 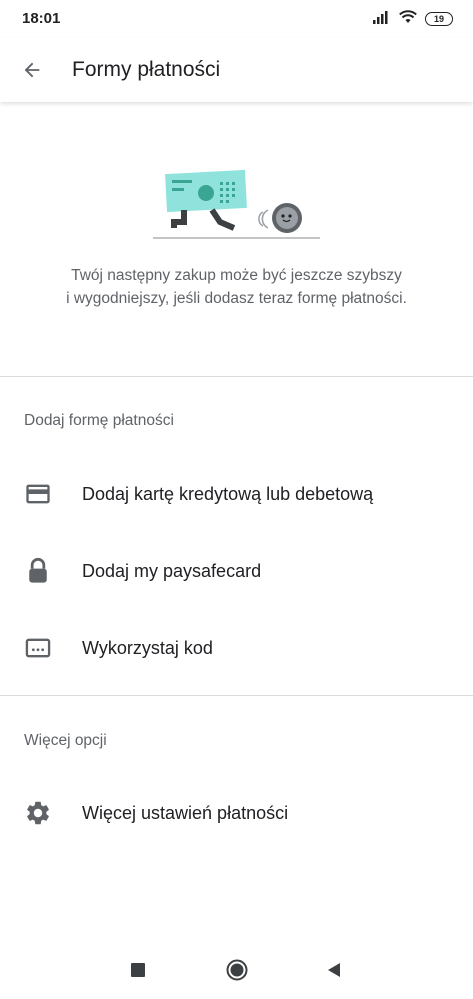 What do you see at coordinates (38, 648) in the screenshot?
I see `redeem-code-icon` at bounding box center [38, 648].